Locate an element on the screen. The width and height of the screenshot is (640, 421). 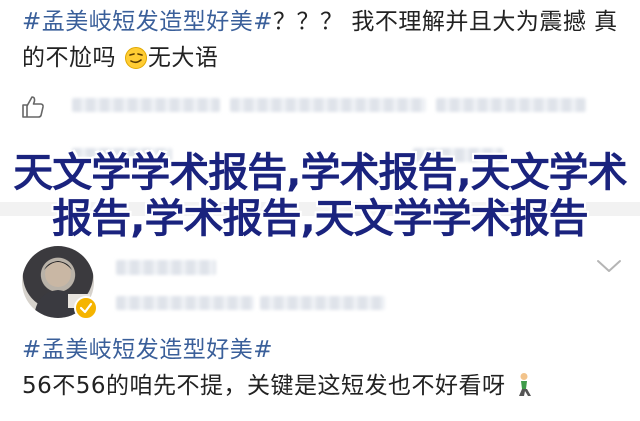
blurred-username is located at coordinates (166, 267).